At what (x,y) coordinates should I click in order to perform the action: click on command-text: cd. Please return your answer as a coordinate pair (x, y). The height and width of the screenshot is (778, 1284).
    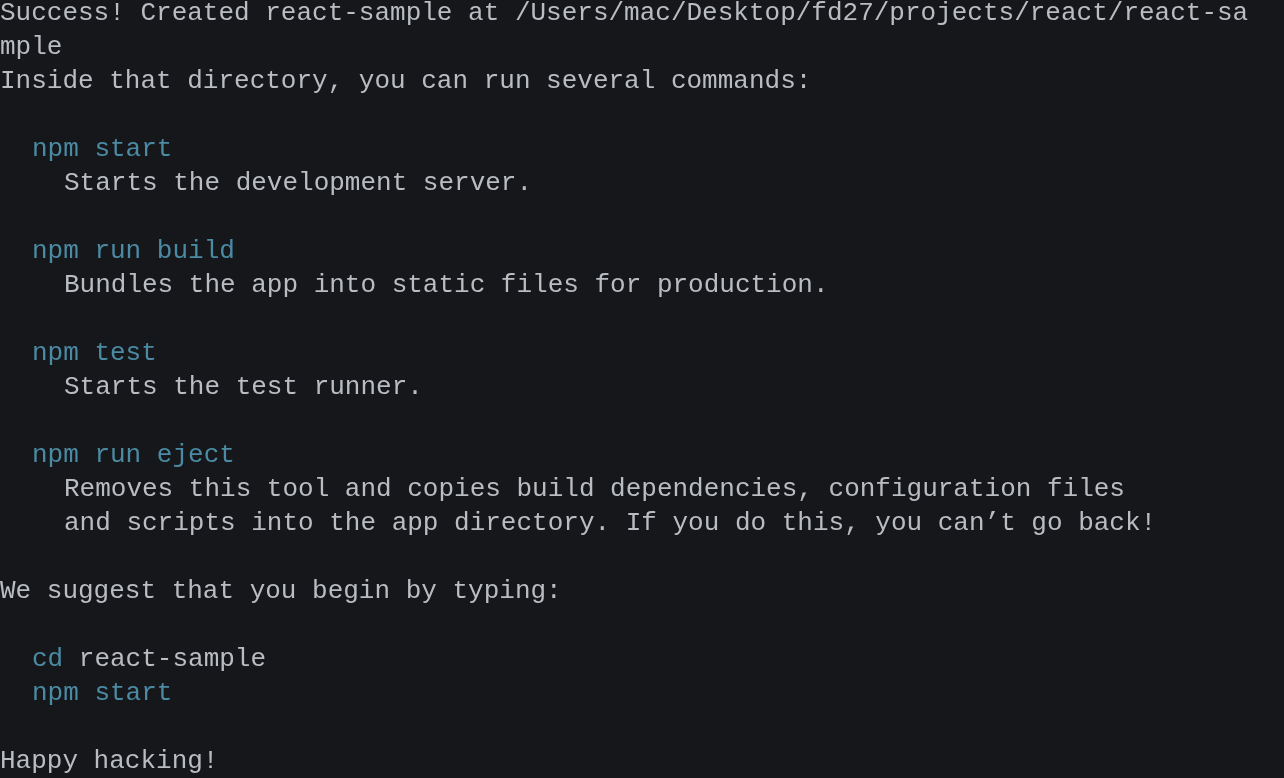
    Looking at the image, I should click on (48, 659).